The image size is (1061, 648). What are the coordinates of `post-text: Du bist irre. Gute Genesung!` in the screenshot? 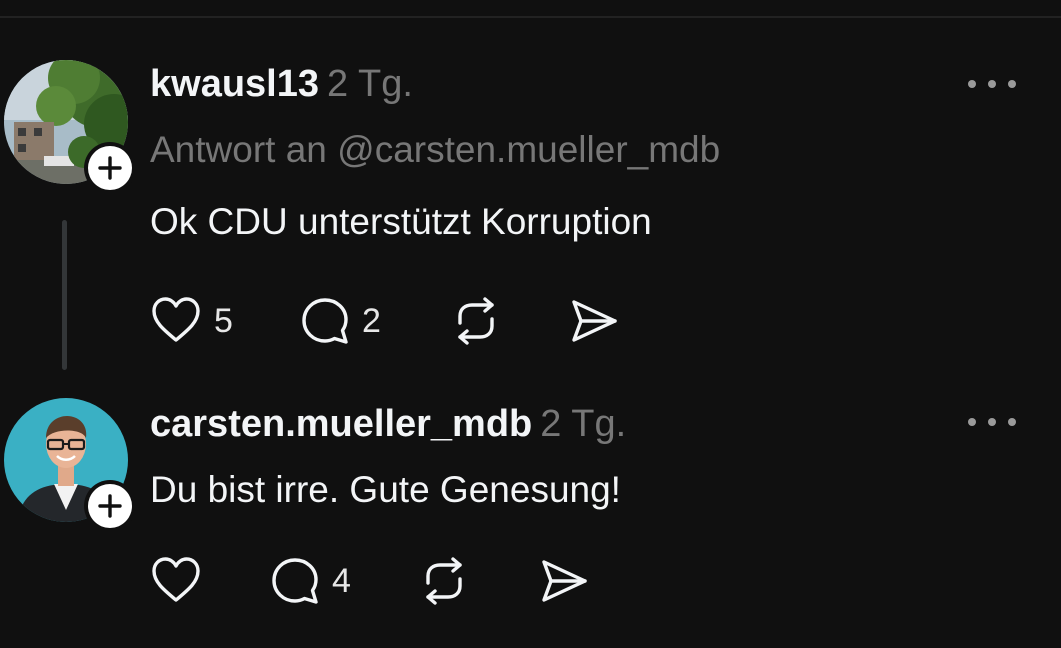 It's located at (385, 489).